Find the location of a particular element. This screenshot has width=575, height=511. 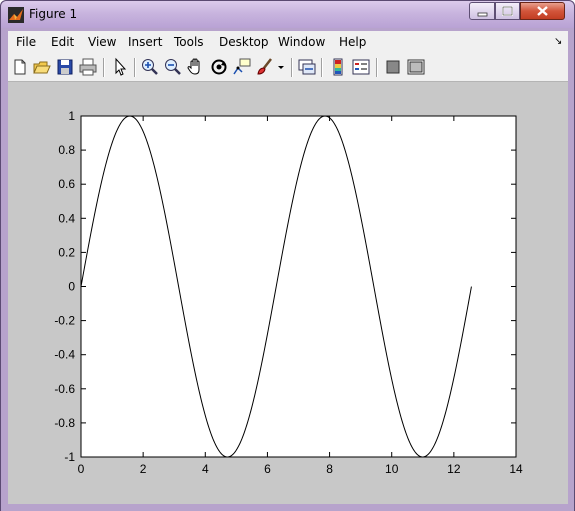

zoom-in-icon is located at coordinates (150, 67).